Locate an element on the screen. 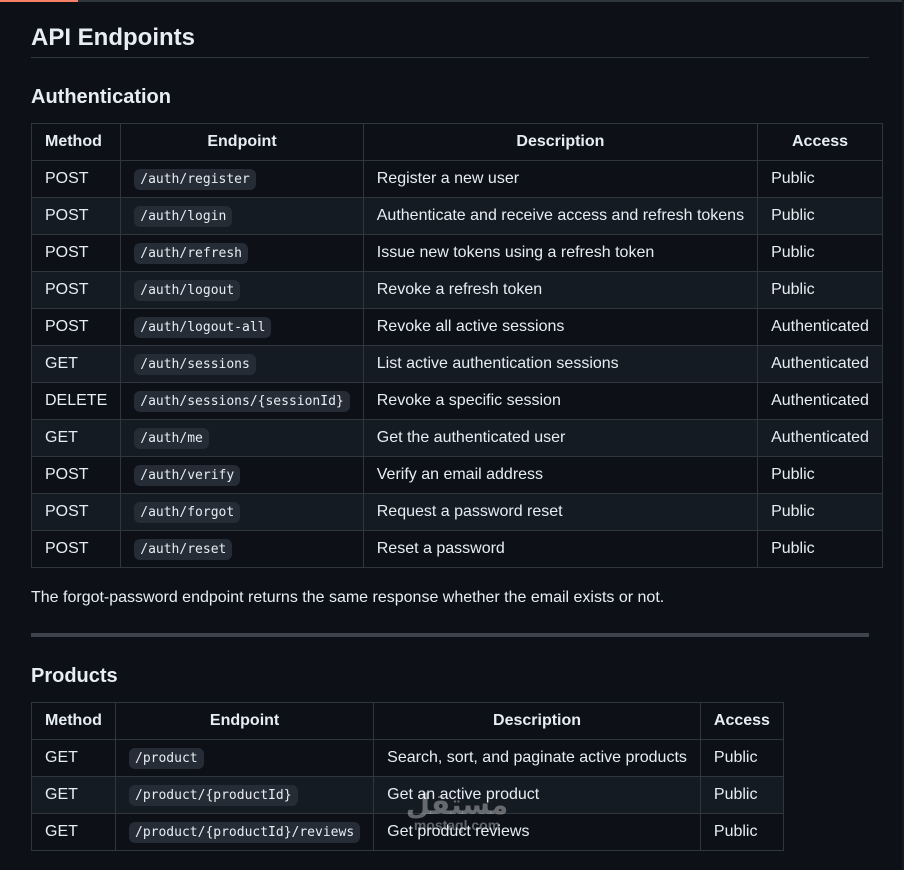 This screenshot has width=904, height=870. endpoint-path: /product/{productId}/reviews is located at coordinates (245, 832).